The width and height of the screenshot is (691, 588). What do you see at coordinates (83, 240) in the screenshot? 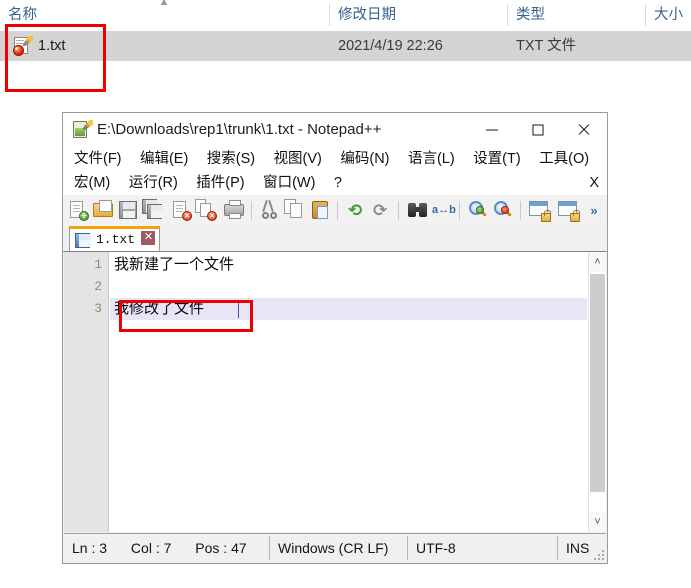
I see `floppy-shape` at bounding box center [83, 240].